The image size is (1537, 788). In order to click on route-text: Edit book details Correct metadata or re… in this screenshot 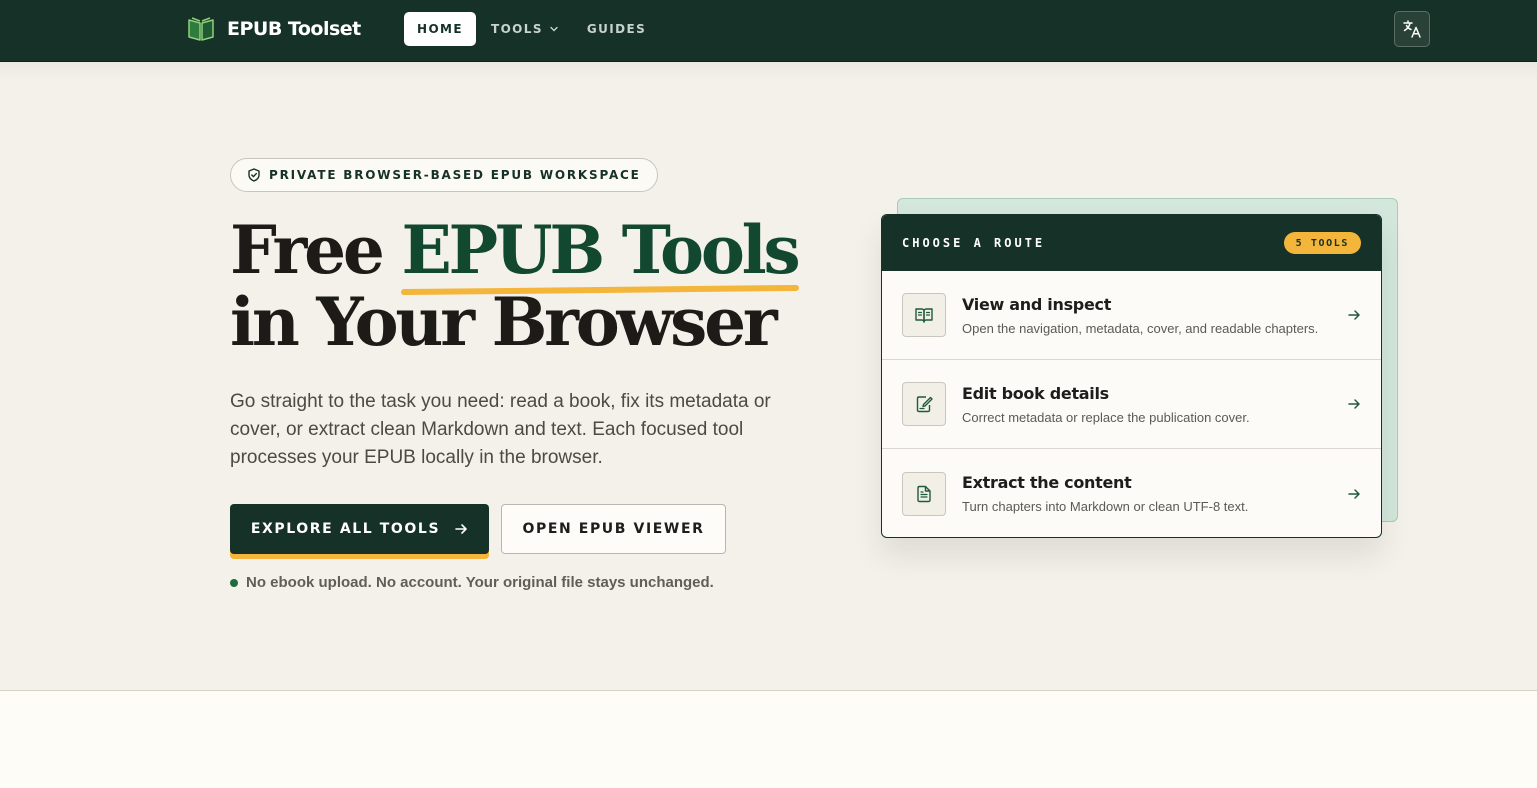, I will do `click(1154, 404)`.